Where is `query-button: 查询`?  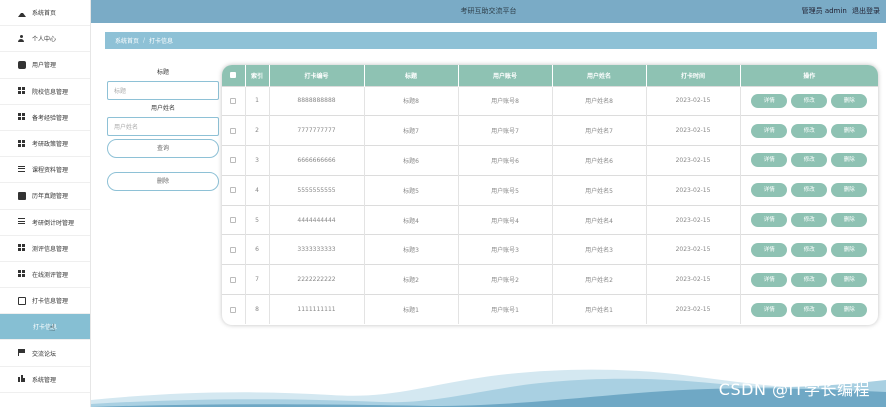
query-button: 查询 is located at coordinates (163, 148).